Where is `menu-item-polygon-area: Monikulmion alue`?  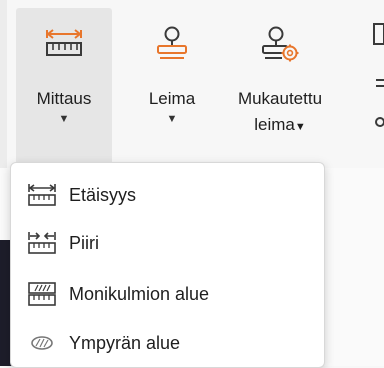
menu-item-polygon-area: Monikulmion alue is located at coordinates (167, 294).